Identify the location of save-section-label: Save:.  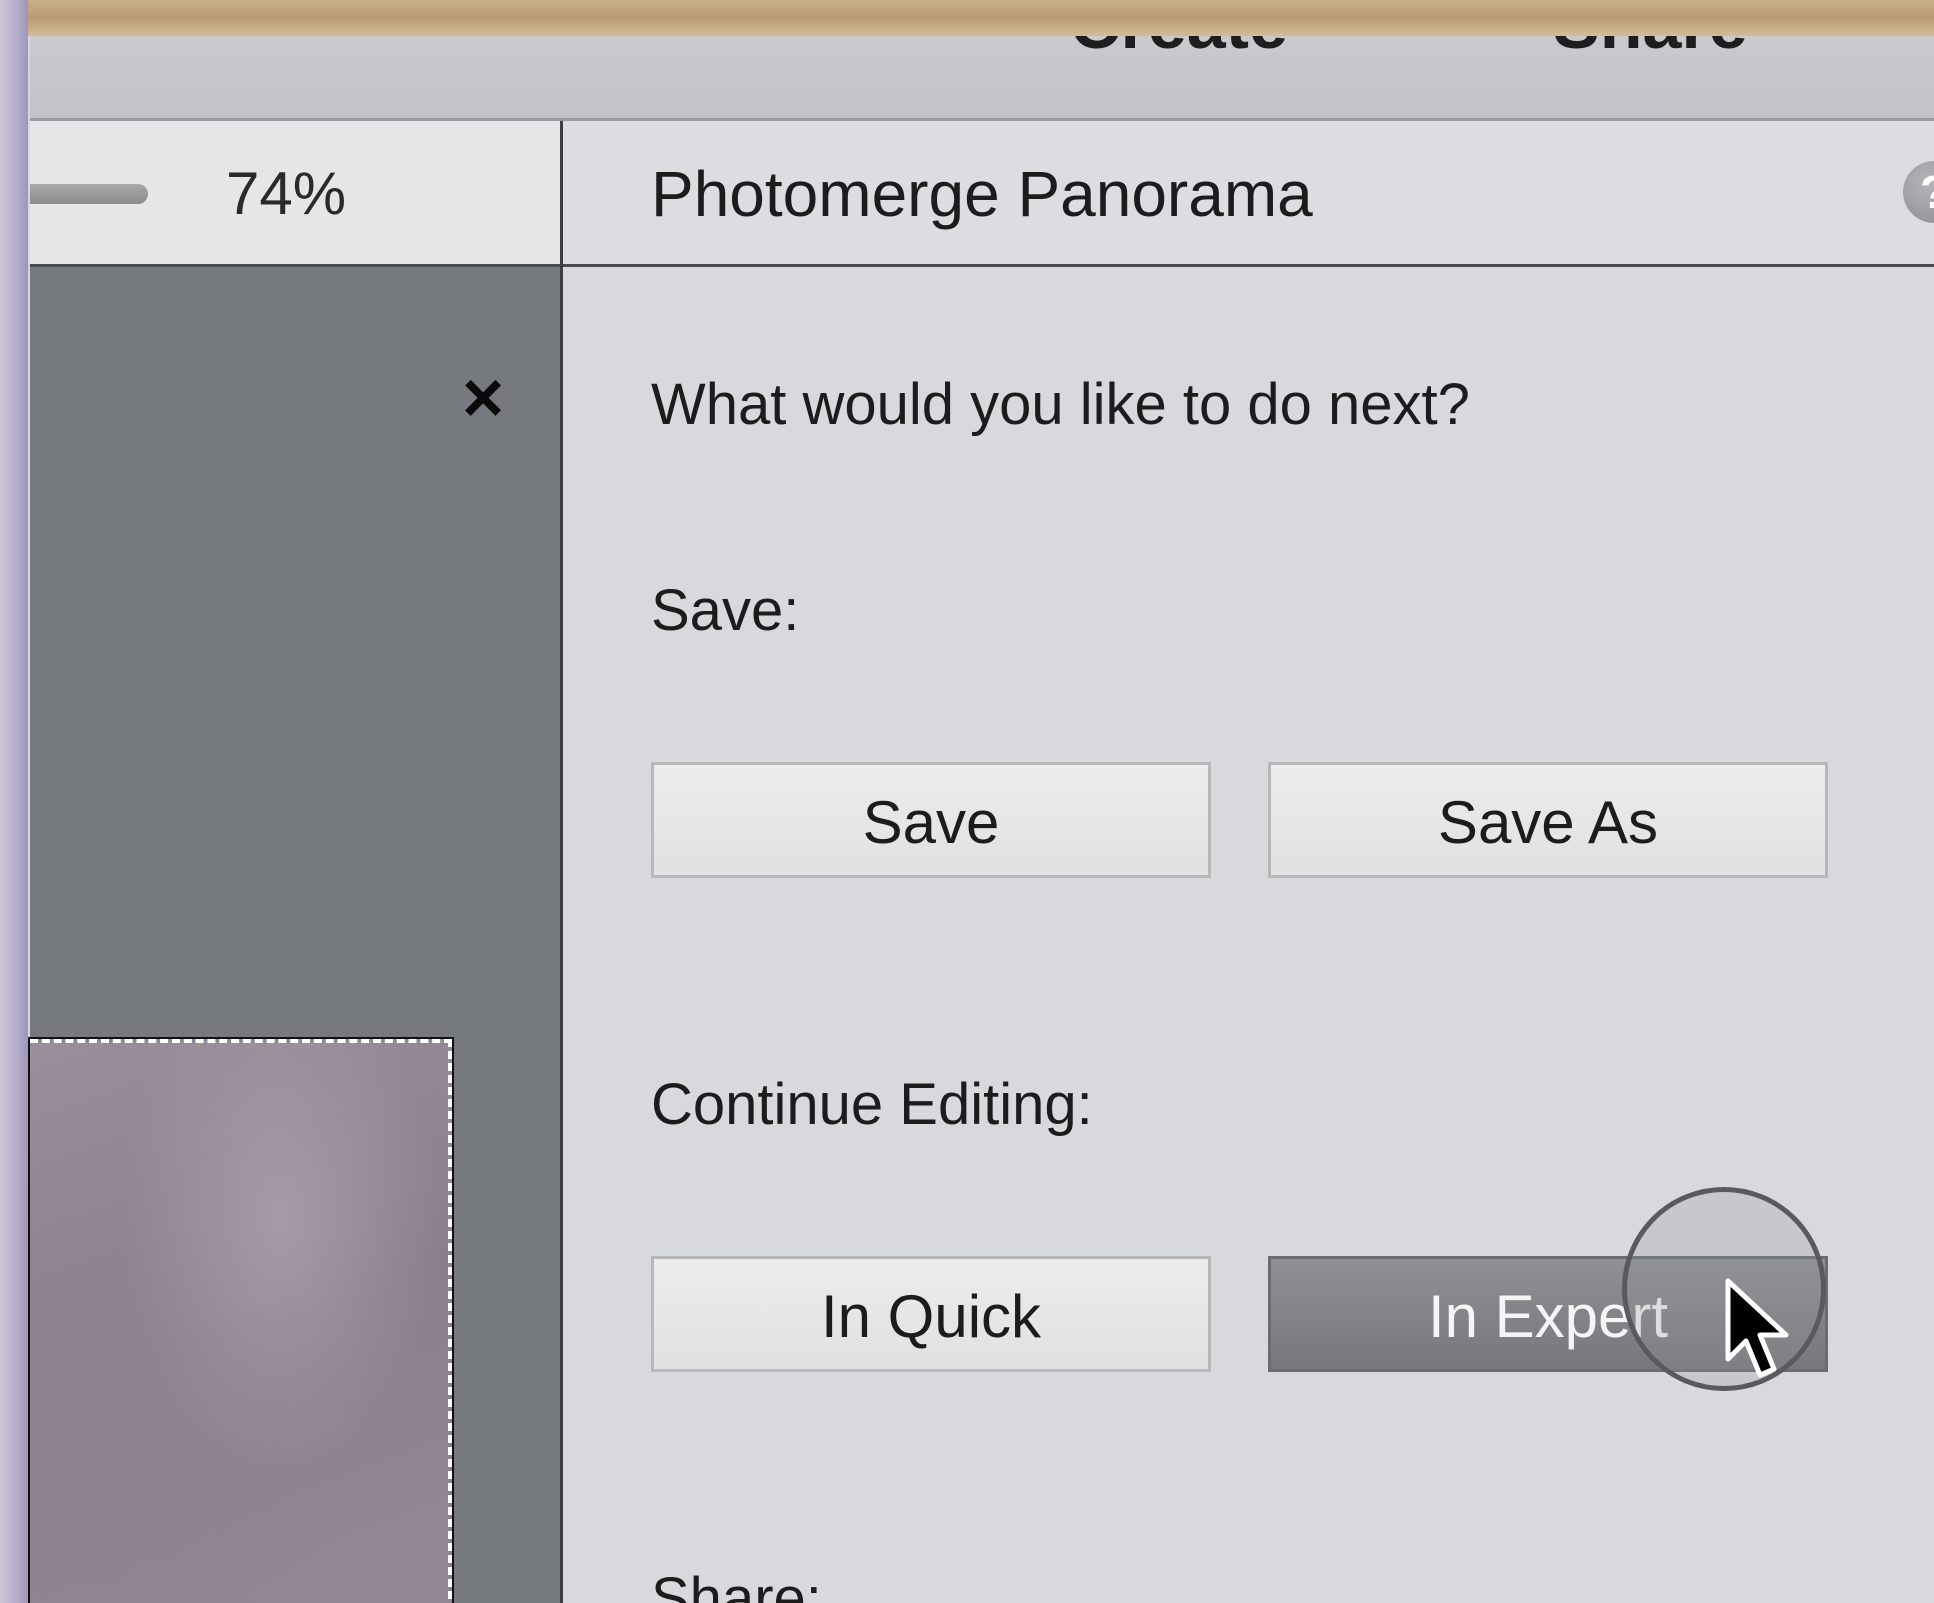
(725, 610).